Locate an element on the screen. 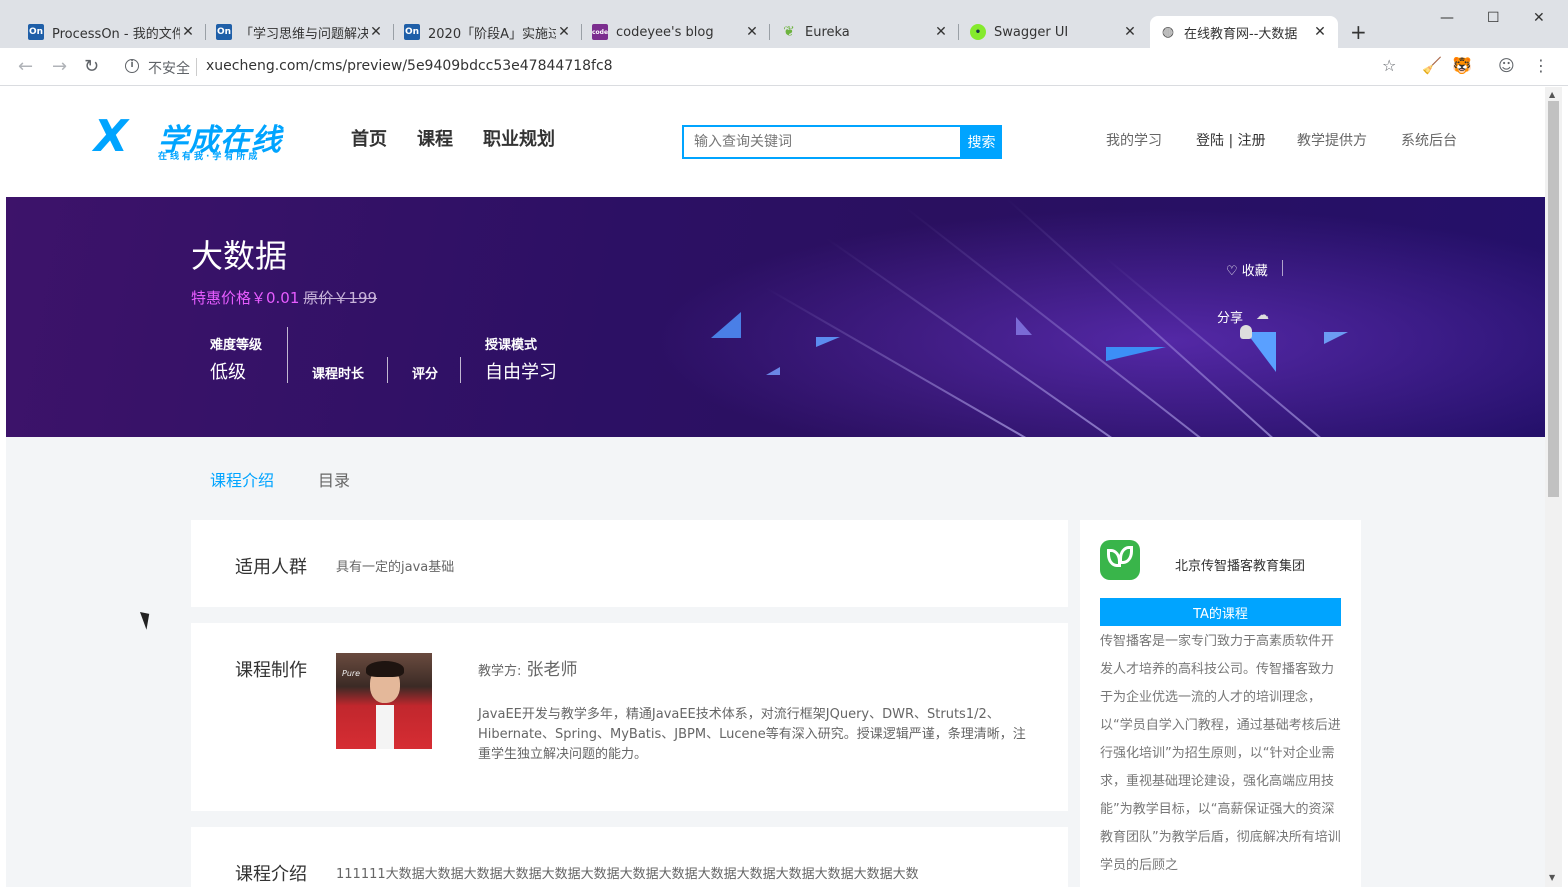 The height and width of the screenshot is (887, 1568). intro-title: 课程介绍 is located at coordinates (271, 874).